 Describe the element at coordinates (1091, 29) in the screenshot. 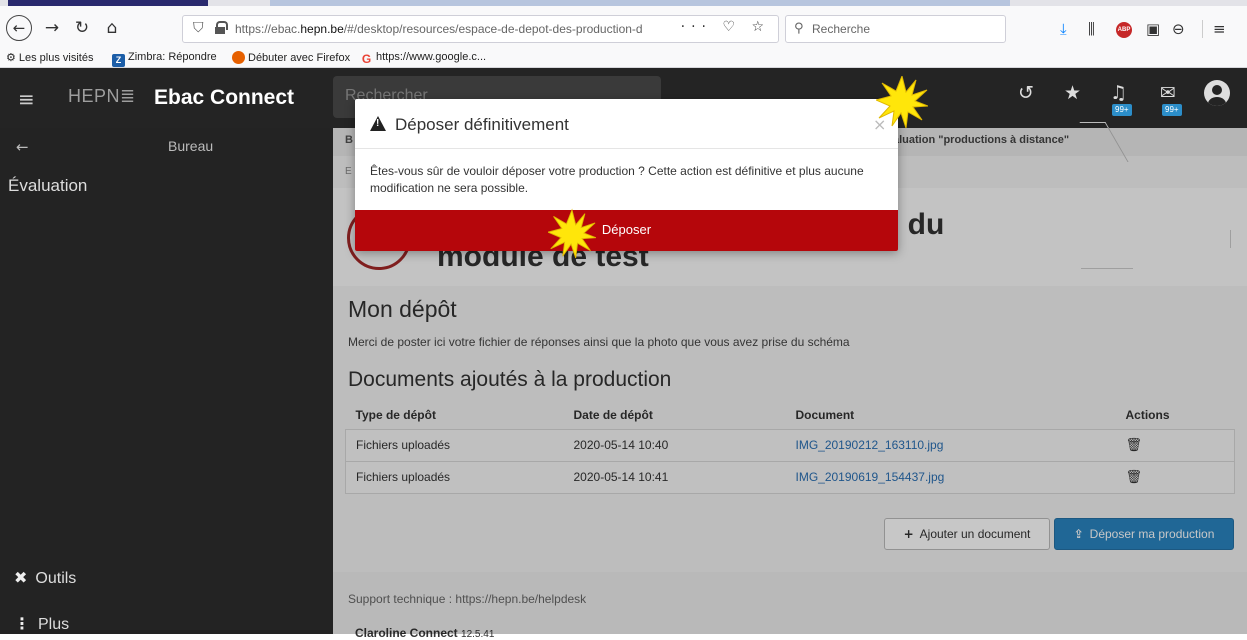

I see `library-icon: ⫼` at that location.